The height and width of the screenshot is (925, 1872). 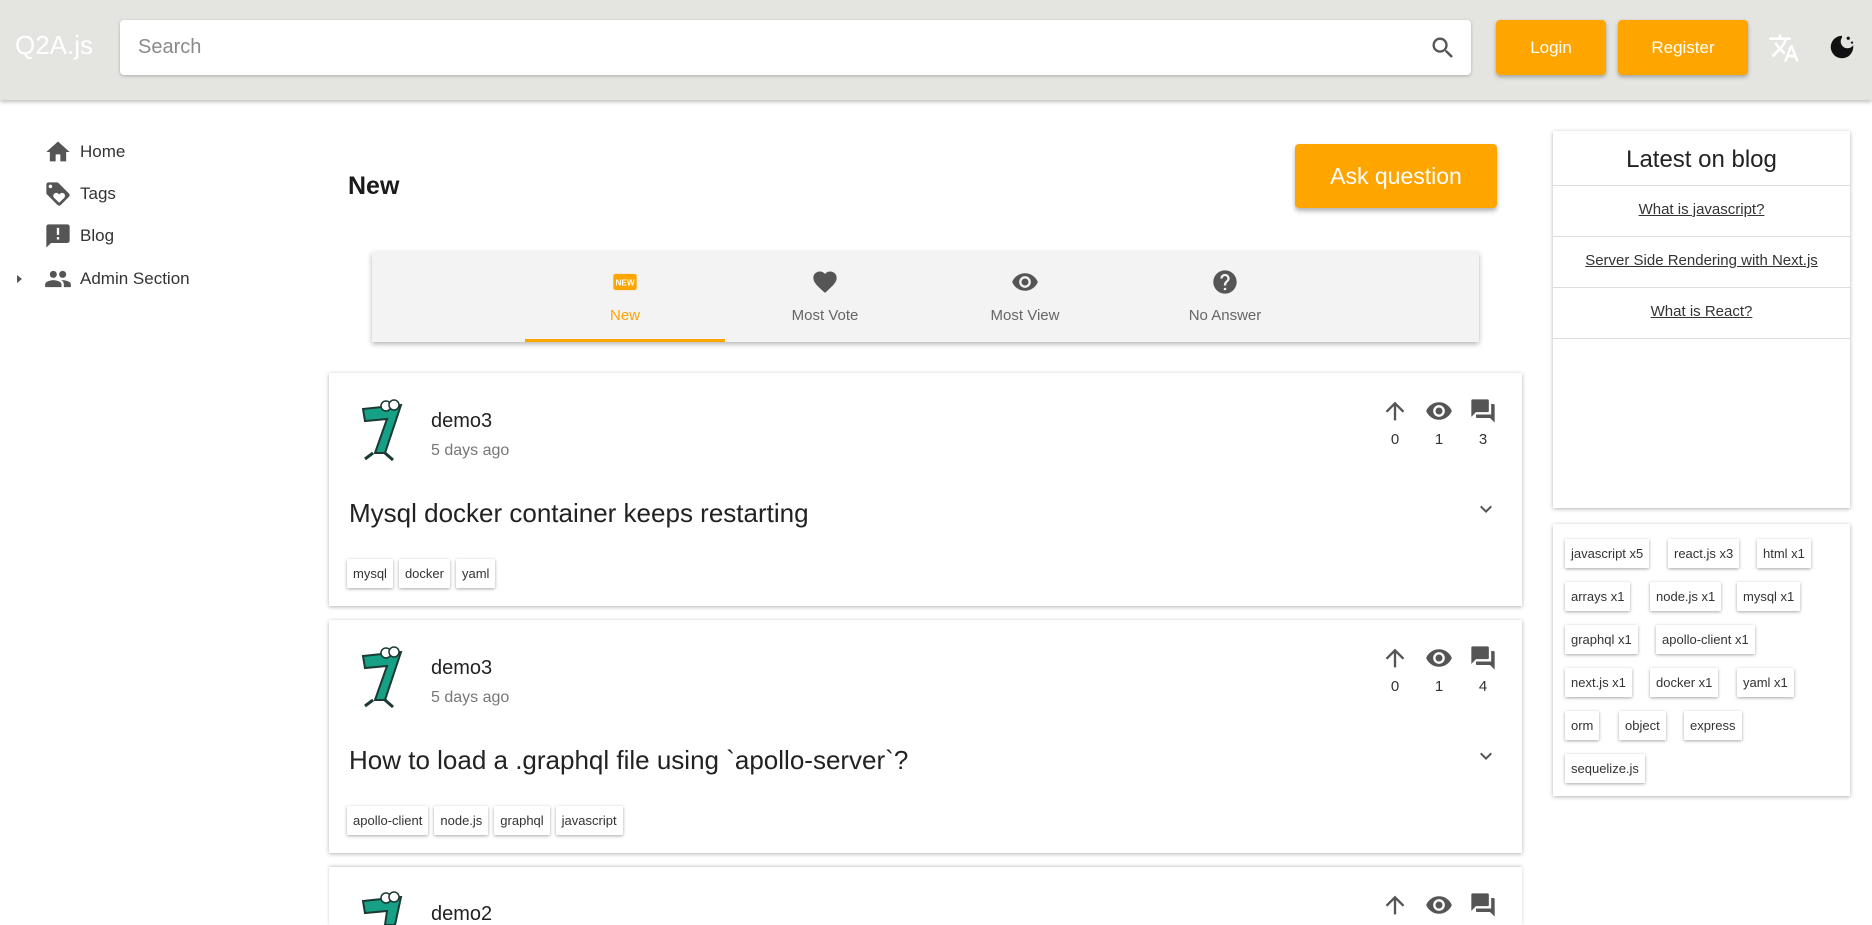 What do you see at coordinates (1443, 48) in the screenshot?
I see `search-icon` at bounding box center [1443, 48].